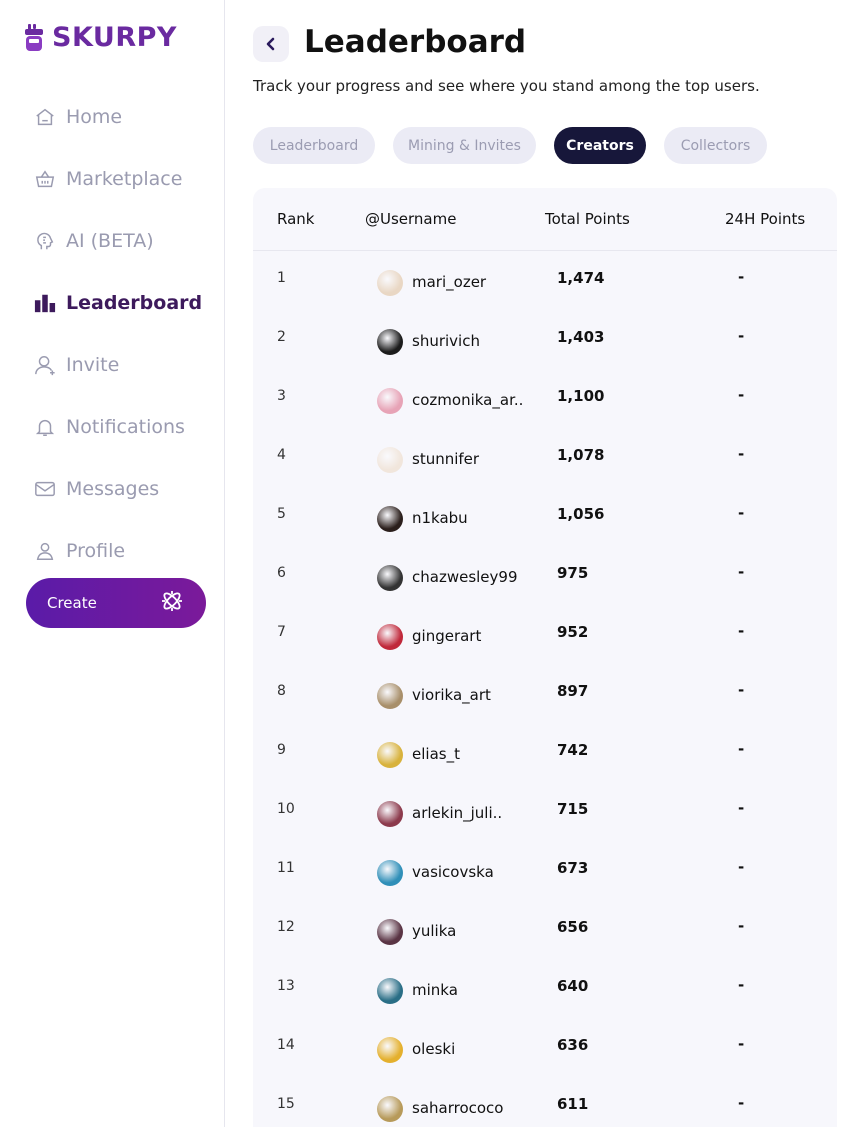 Image resolution: width=841 pixels, height=1127 pixels. I want to click on username-cell: n1kabu, so click(440, 518).